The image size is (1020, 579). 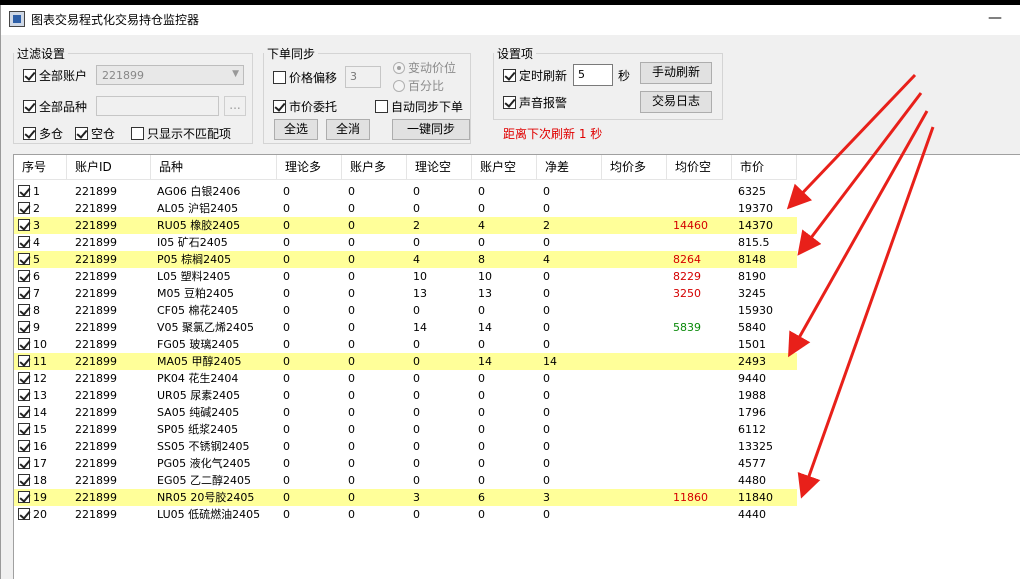 I want to click on cell-avg-short: 14460, so click(x=690, y=225).